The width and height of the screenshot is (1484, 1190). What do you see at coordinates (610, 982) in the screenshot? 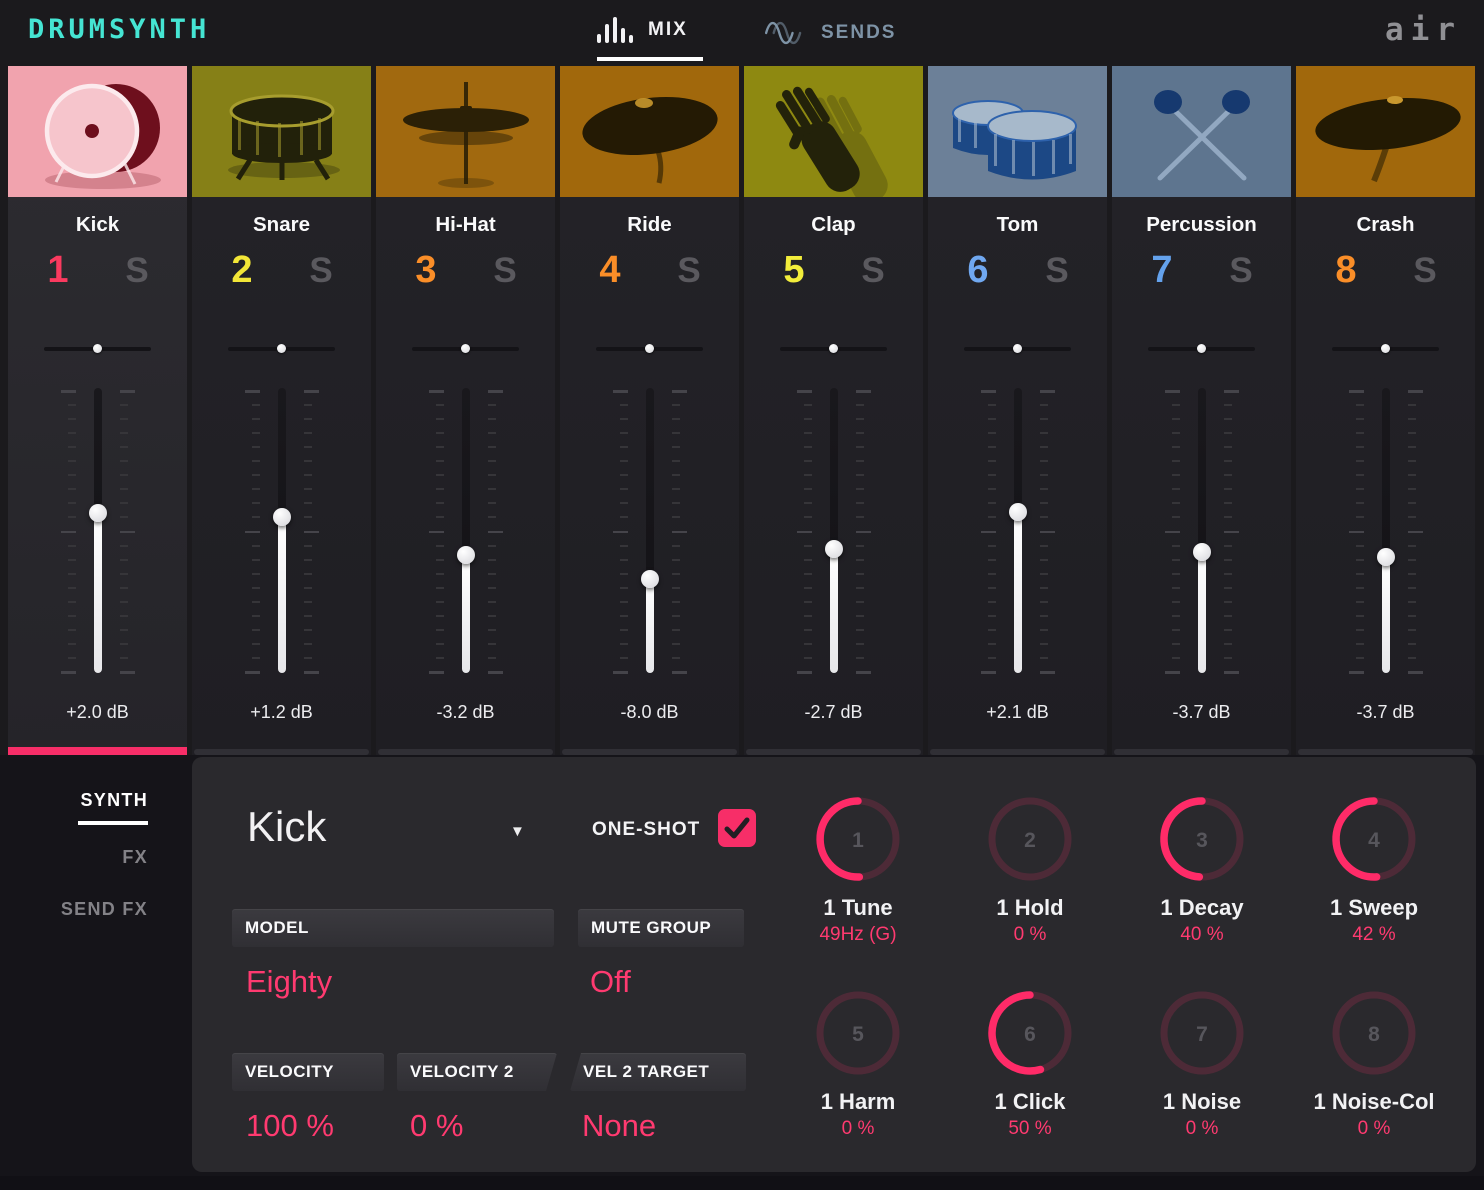
I see `mute-group-value: Off` at bounding box center [610, 982].